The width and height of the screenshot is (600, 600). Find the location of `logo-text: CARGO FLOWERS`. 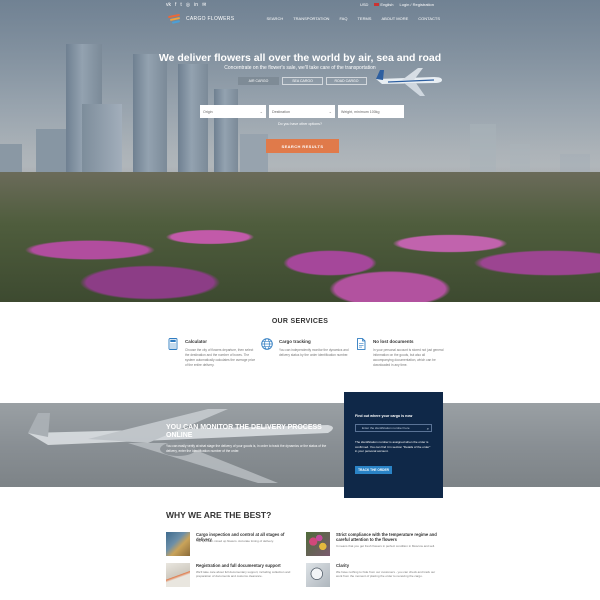

logo-text: CARGO FLOWERS is located at coordinates (210, 18).